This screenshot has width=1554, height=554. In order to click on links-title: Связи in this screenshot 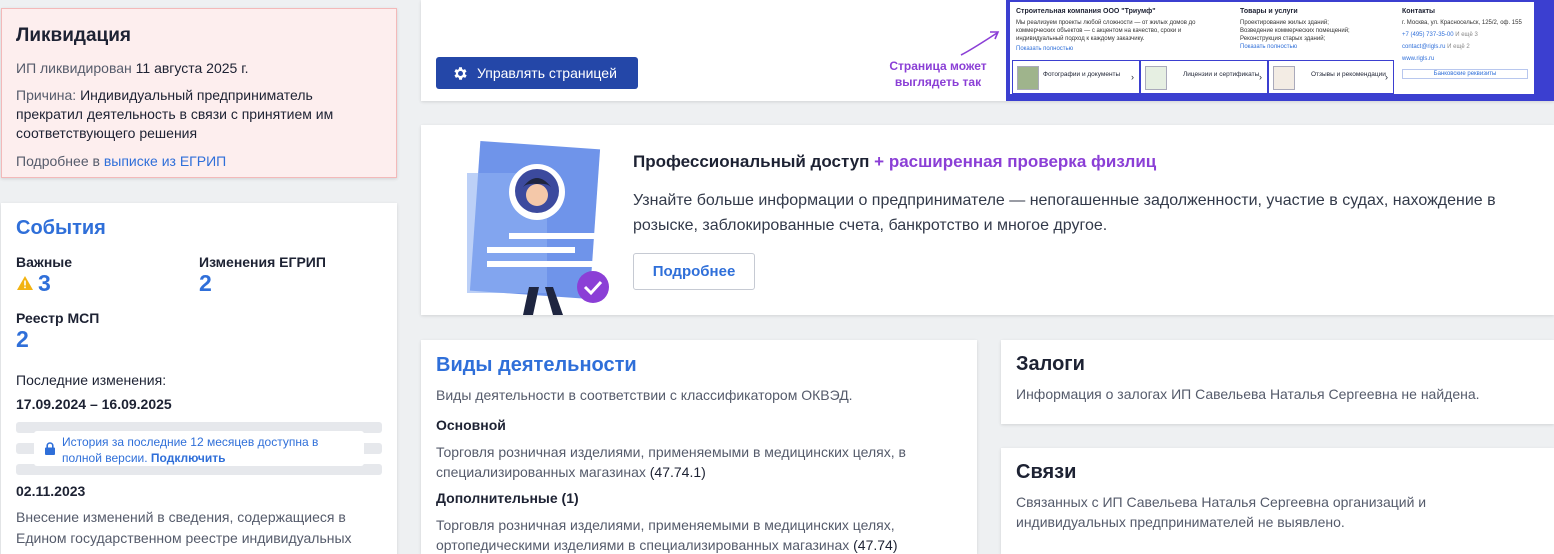, I will do `click(1046, 472)`.